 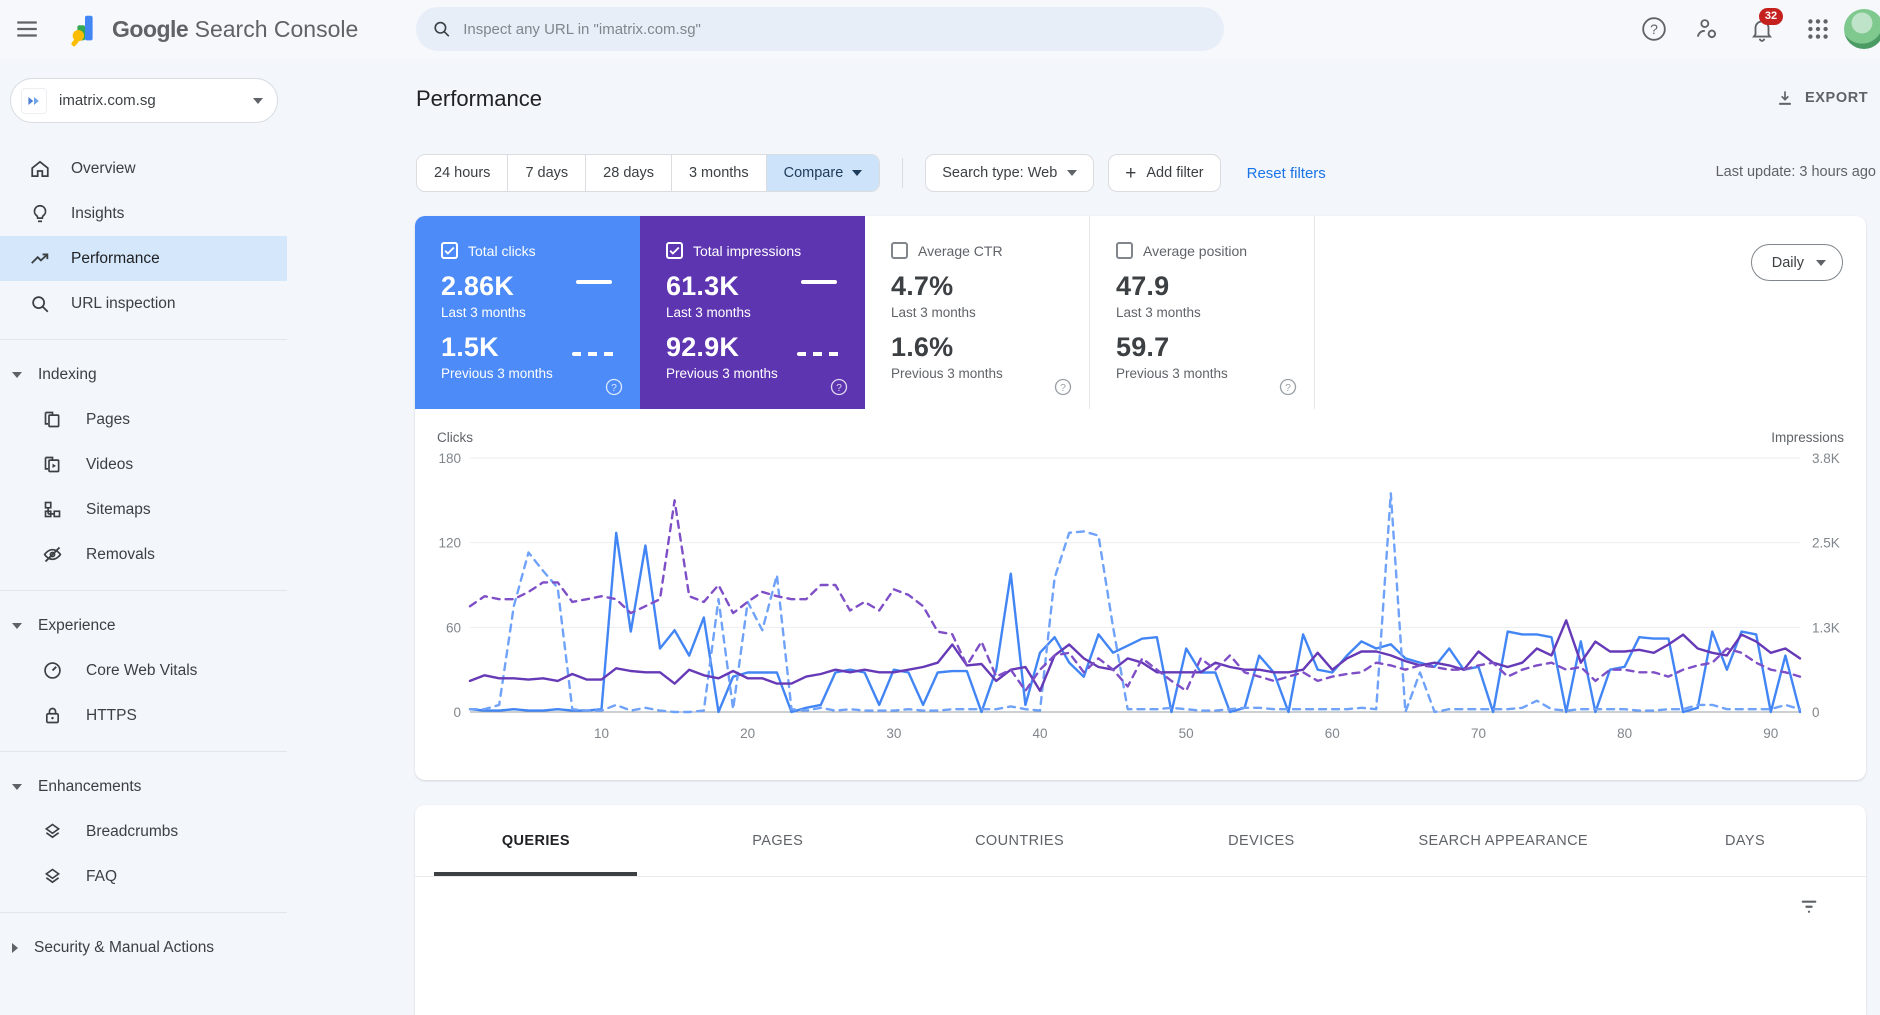 What do you see at coordinates (132, 831) in the screenshot?
I see `sidebar-item-label: Breadcrumbs` at bounding box center [132, 831].